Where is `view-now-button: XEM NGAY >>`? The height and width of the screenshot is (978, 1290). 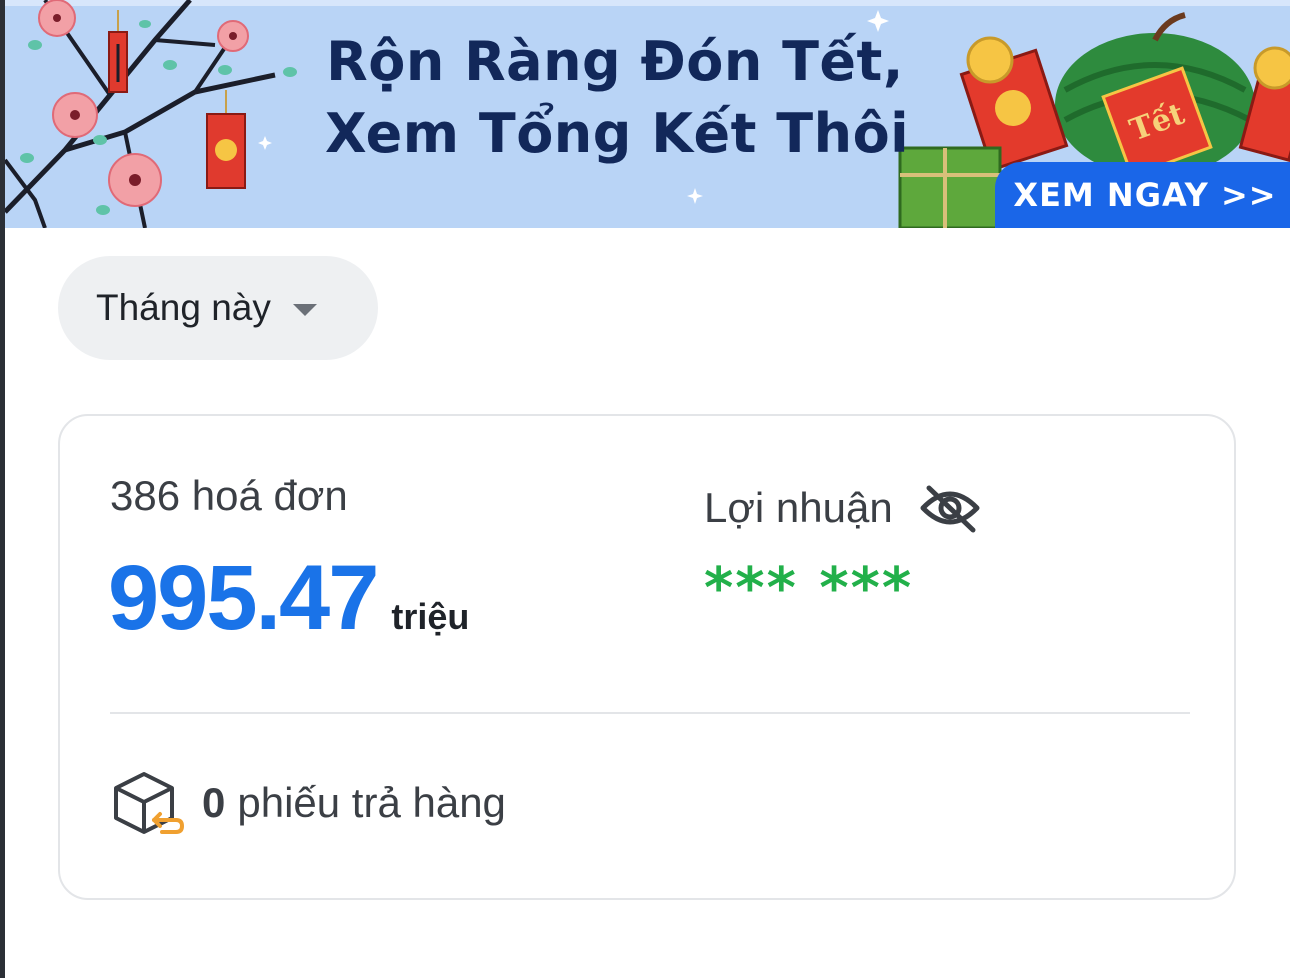 view-now-button: XEM NGAY >> is located at coordinates (1142, 195).